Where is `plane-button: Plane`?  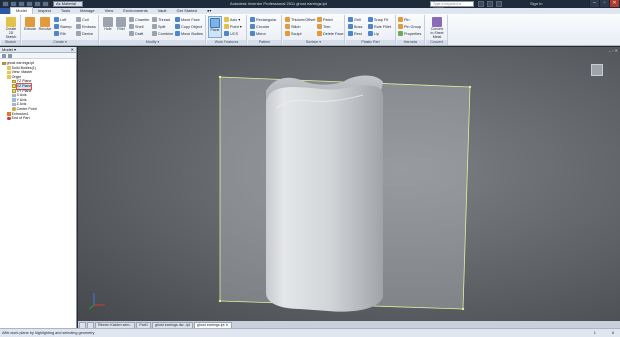 plane-button: Plane is located at coordinates (215, 27).